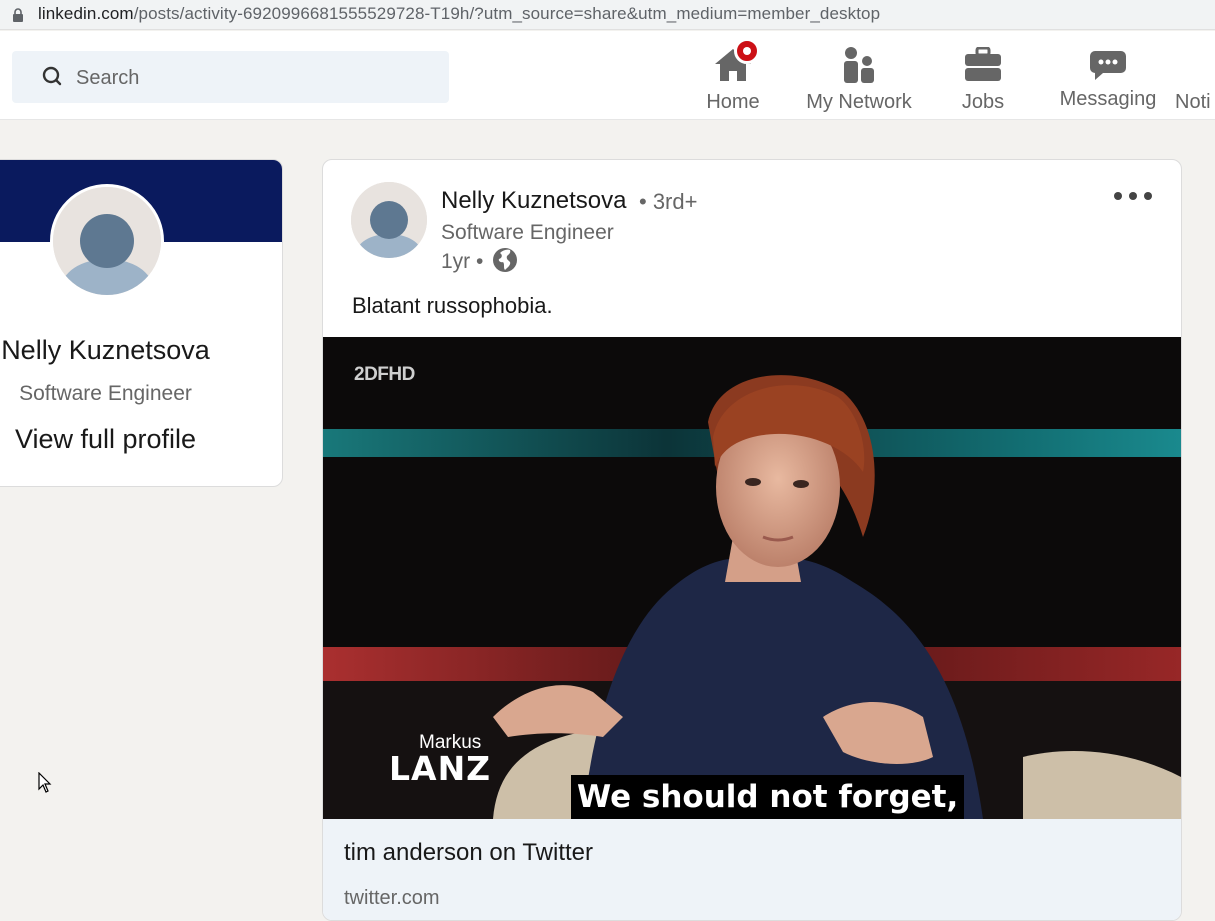 This screenshot has width=1215, height=921. I want to click on globe-icon, so click(505, 260).